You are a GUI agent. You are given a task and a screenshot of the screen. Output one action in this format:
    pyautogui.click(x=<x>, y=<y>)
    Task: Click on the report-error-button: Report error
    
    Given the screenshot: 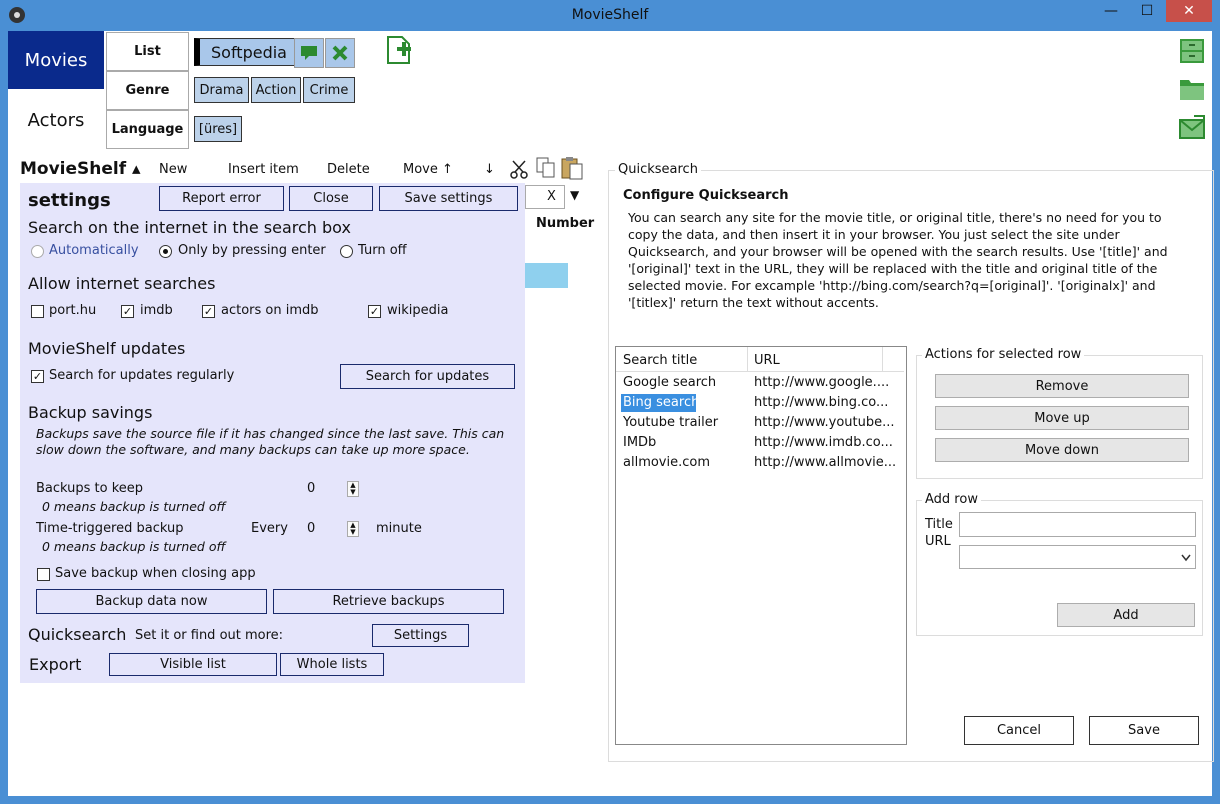 What is the action you would take?
    pyautogui.click(x=221, y=198)
    